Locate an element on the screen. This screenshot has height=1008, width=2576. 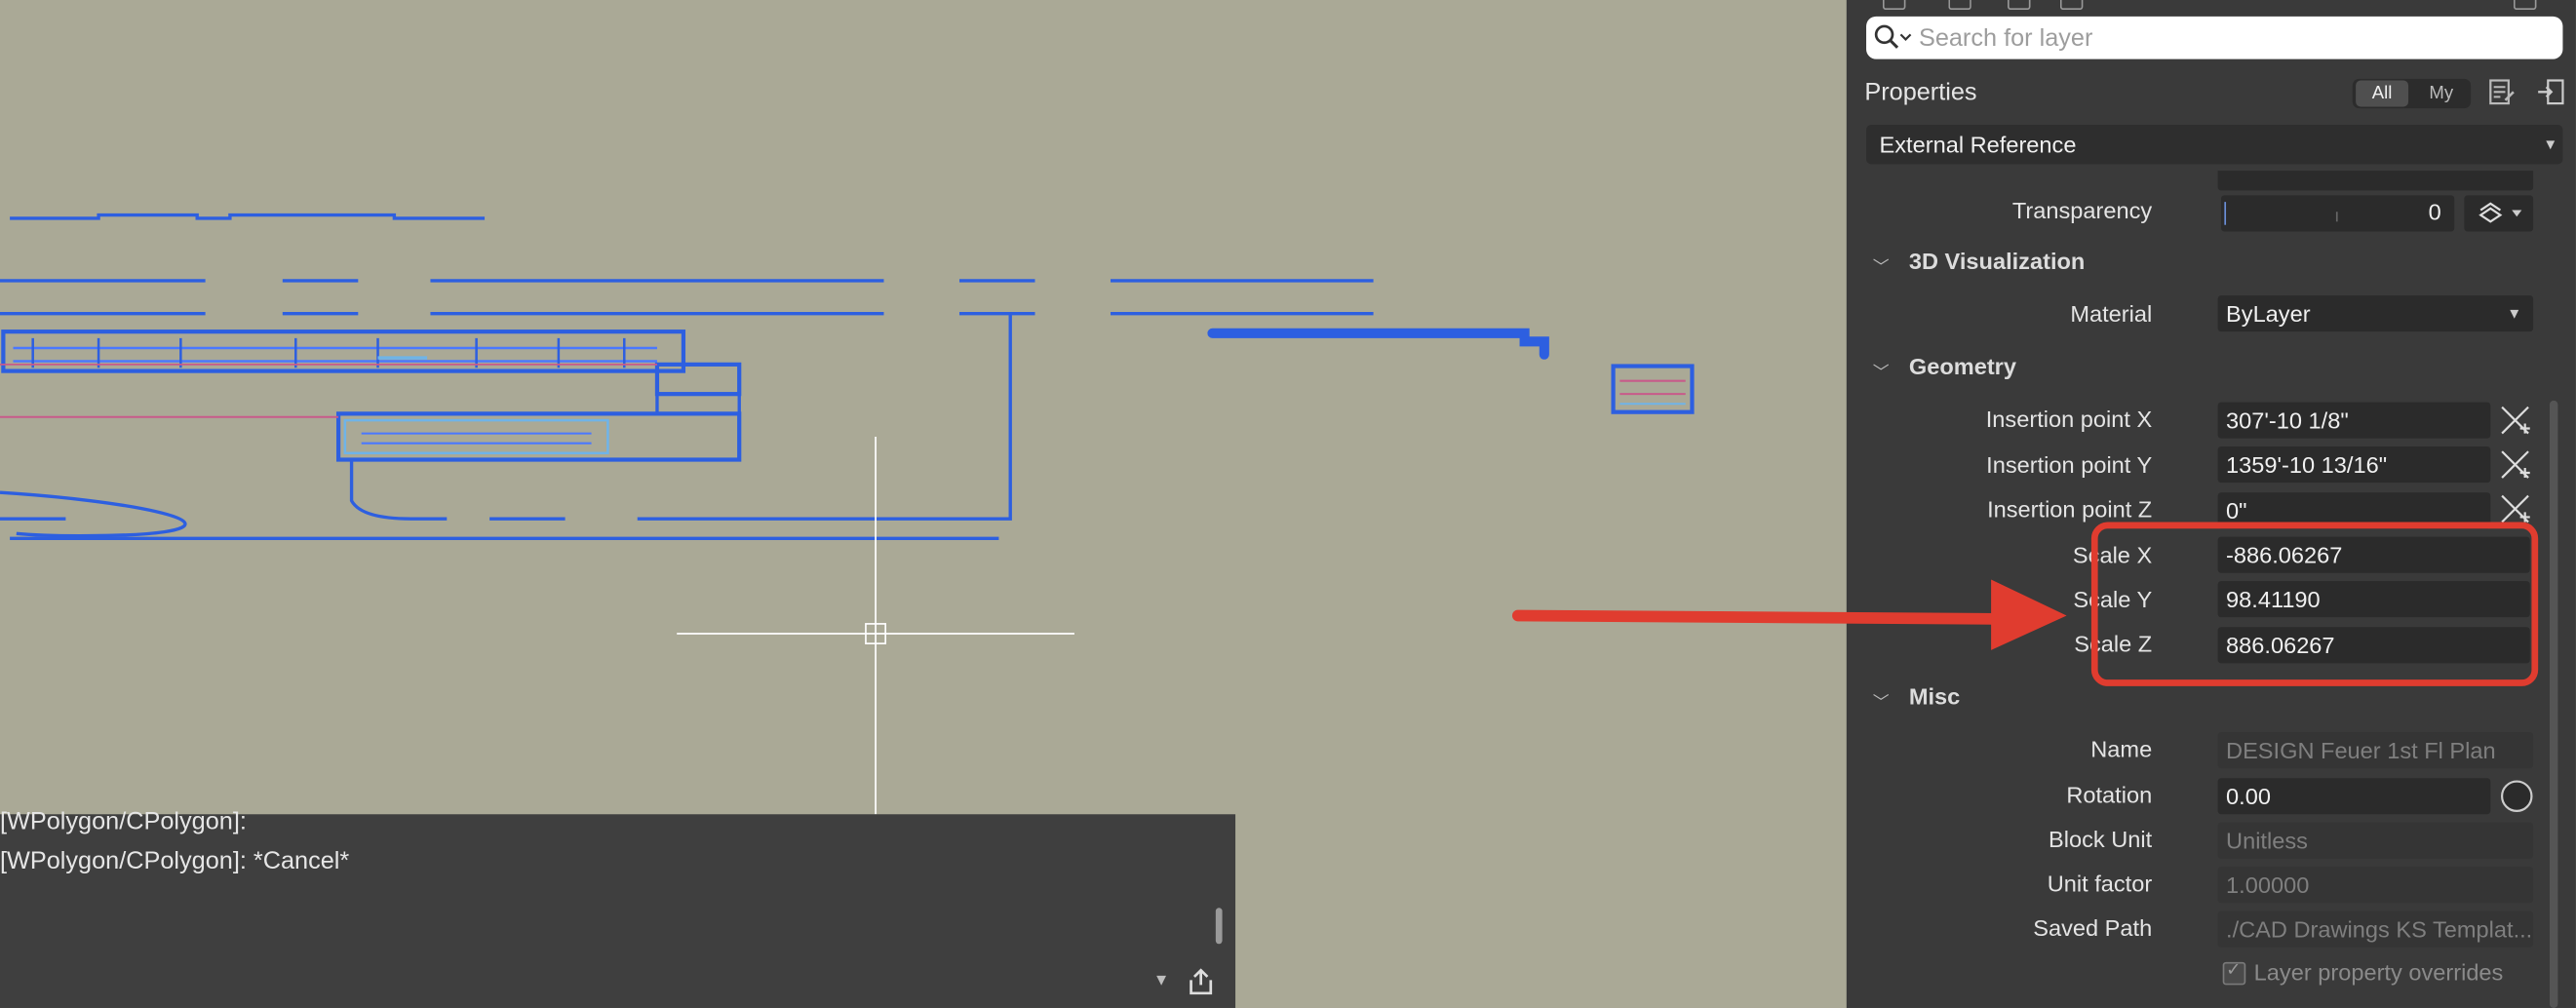
pin-panel-icon is located at coordinates (2550, 91).